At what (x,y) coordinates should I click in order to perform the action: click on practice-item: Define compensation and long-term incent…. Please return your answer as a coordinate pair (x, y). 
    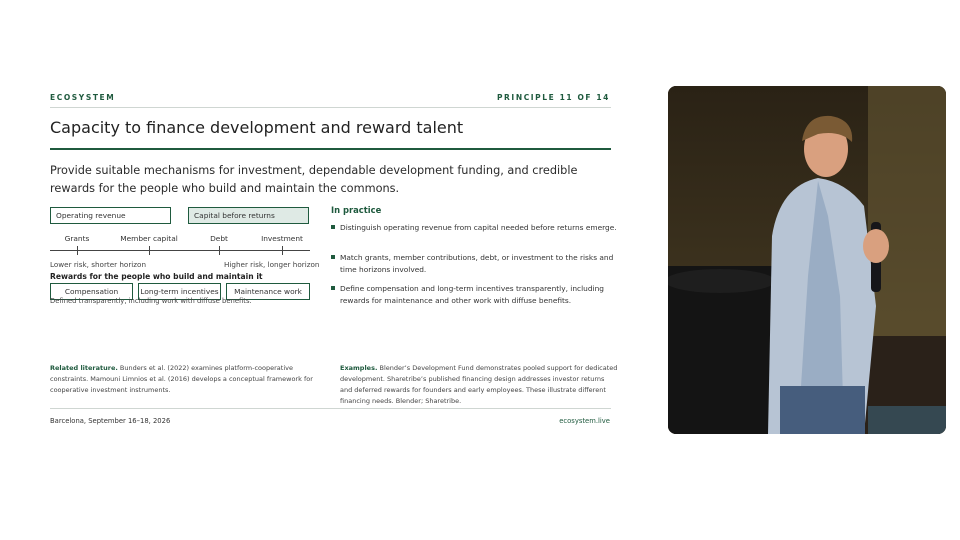
    Looking at the image, I should click on (476, 295).